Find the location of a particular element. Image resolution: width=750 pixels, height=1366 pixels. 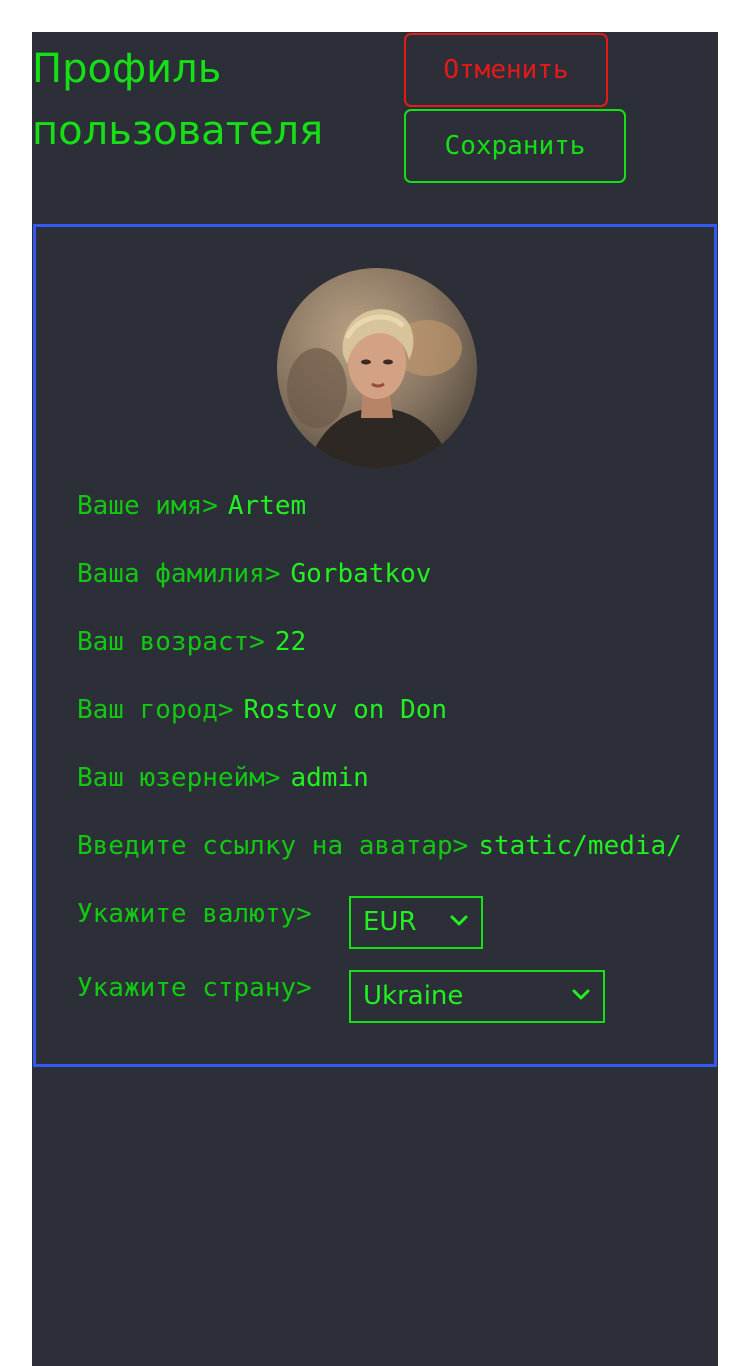

last-name-row: Ваша фамилия> Gorbatkov is located at coordinates (254, 574).